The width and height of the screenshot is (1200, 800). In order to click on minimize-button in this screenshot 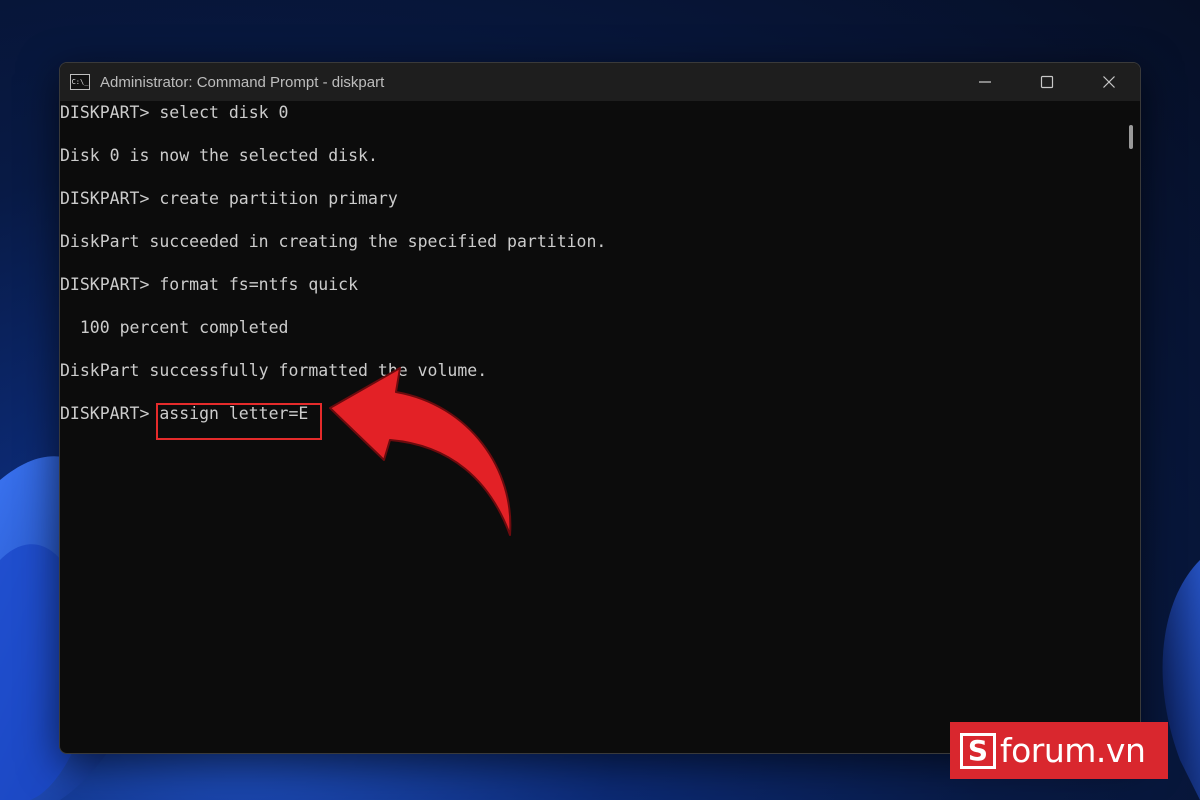, I will do `click(985, 82)`.